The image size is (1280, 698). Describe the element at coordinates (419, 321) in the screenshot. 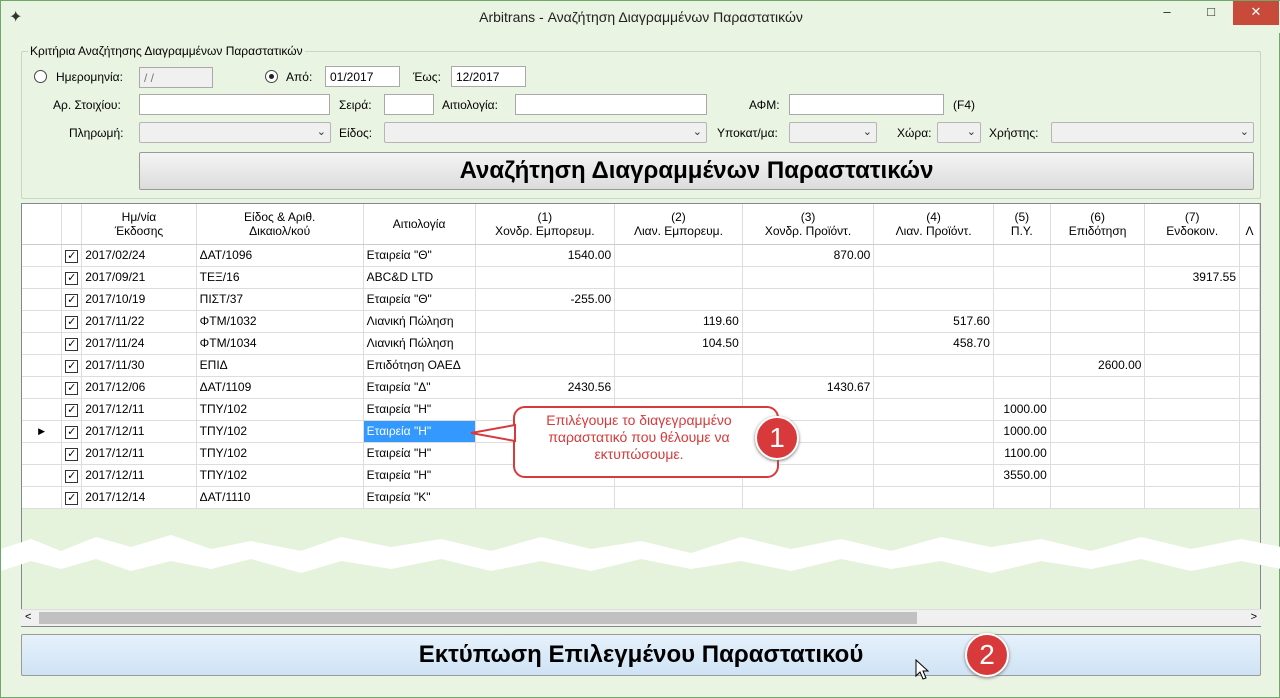

I see `grid-cell: Λιανική Πώληση` at that location.